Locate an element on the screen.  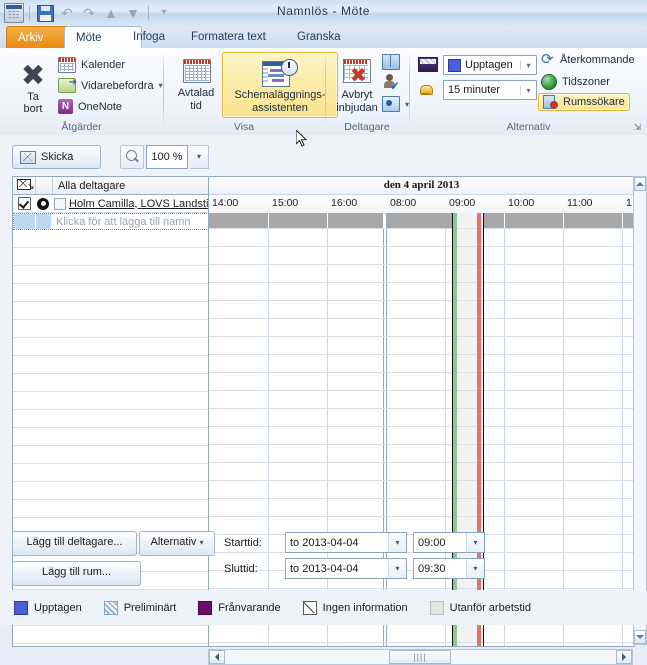
end-time-label: Sluttid: is located at coordinates (241, 569).